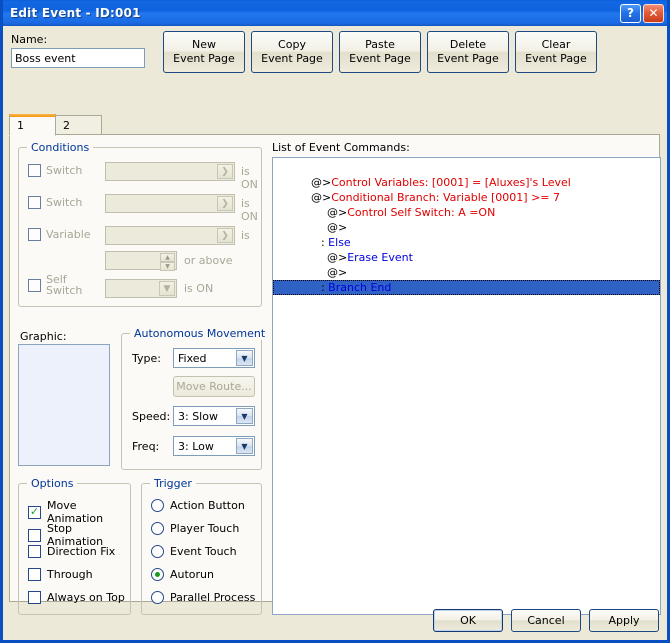 The height and width of the screenshot is (643, 670). Describe the element at coordinates (29, 39) in the screenshot. I see `name-label: Name:` at that location.